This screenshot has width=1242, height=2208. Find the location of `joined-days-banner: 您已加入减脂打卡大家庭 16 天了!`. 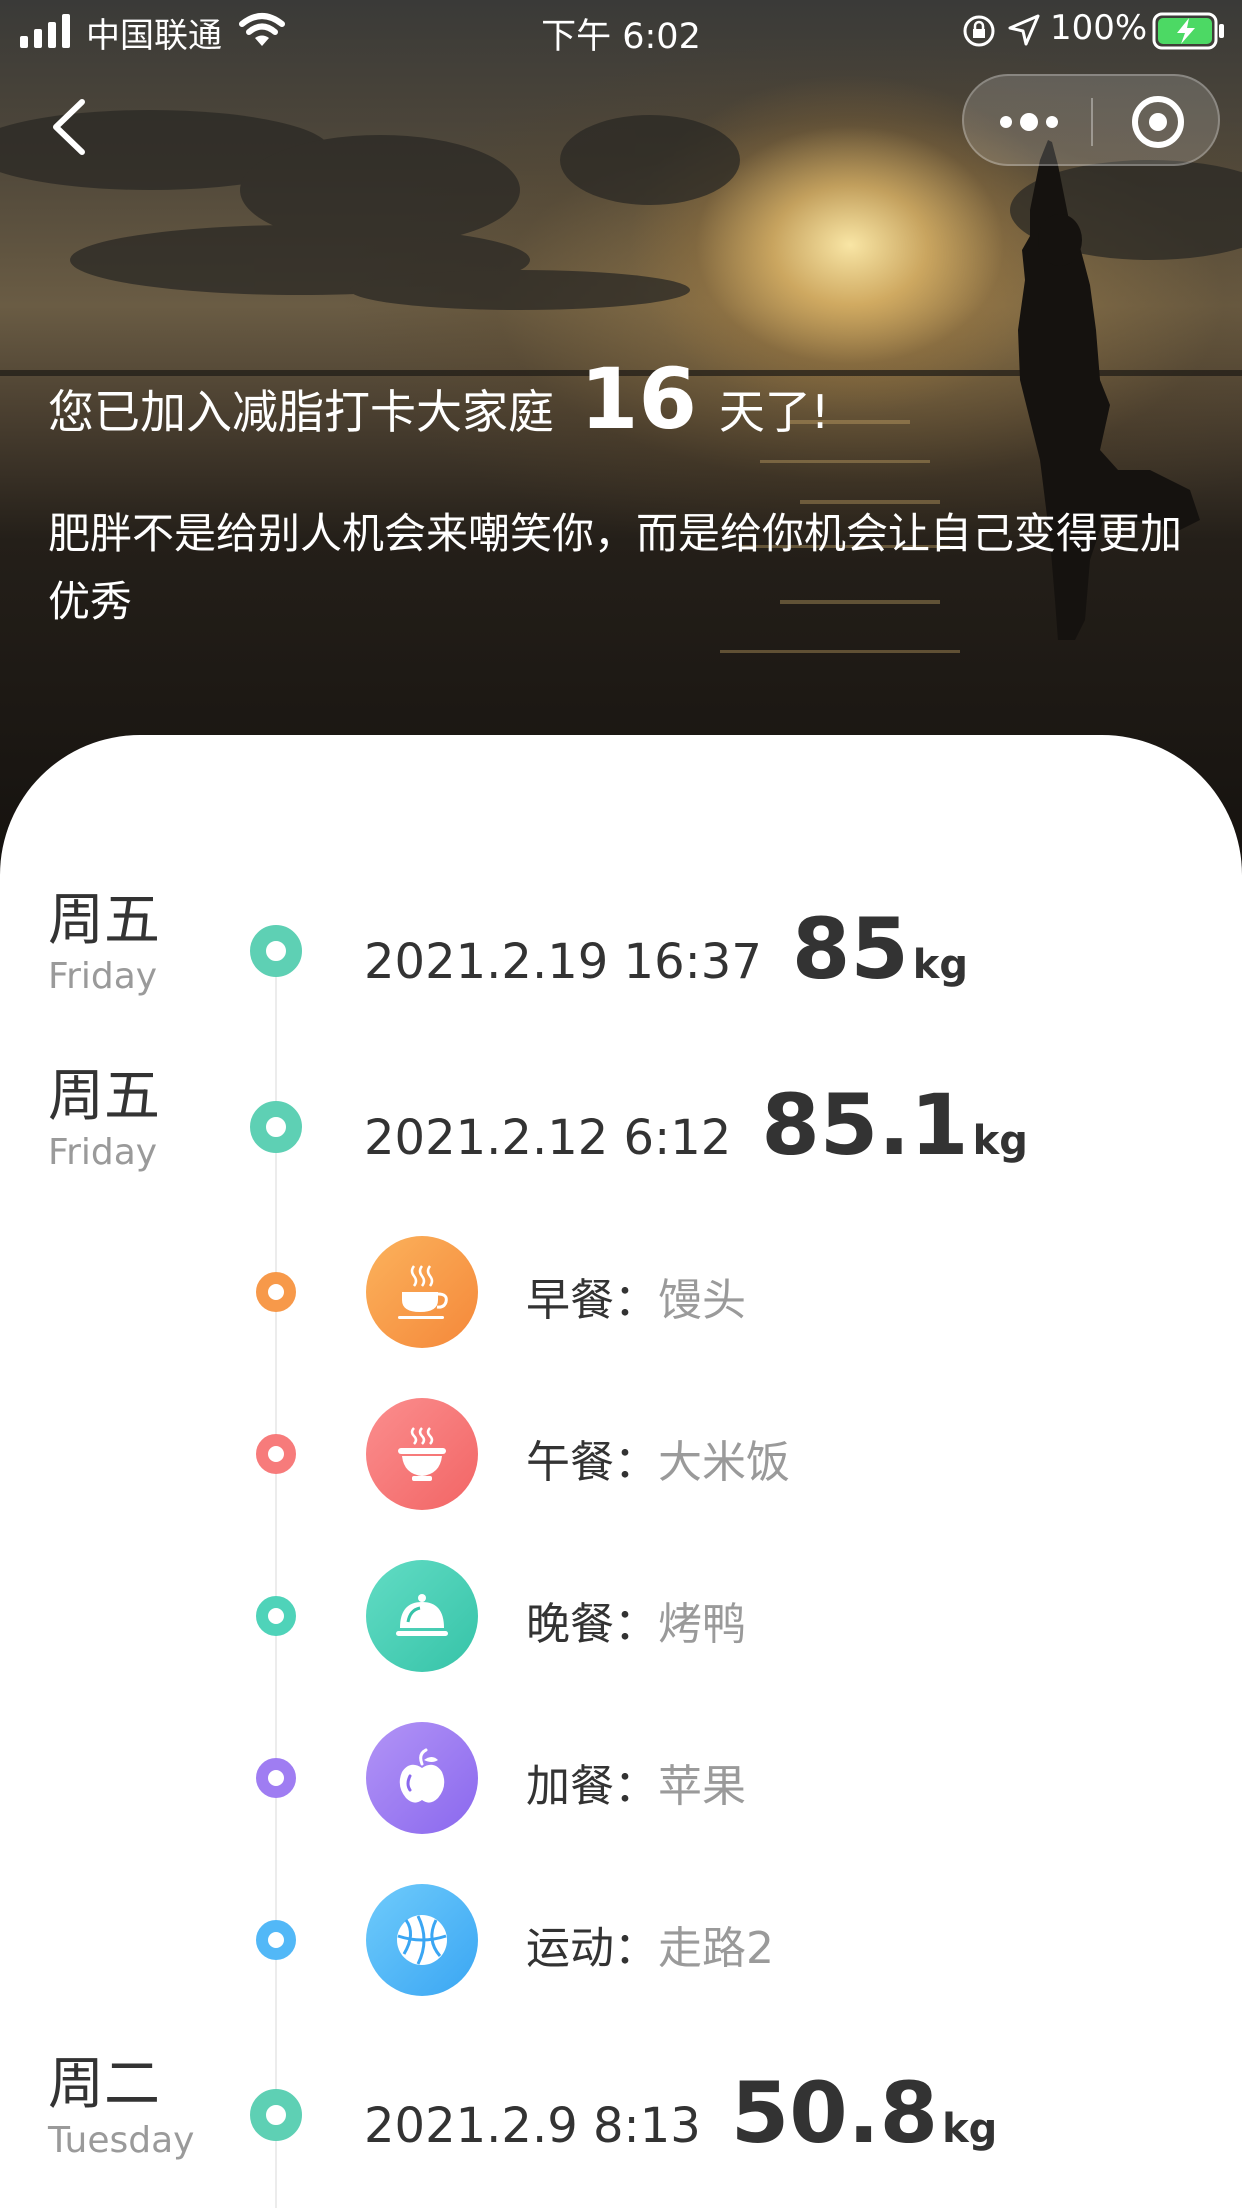

joined-days-banner: 您已加入减脂打卡大家庭 16 天了! is located at coordinates (438, 399).